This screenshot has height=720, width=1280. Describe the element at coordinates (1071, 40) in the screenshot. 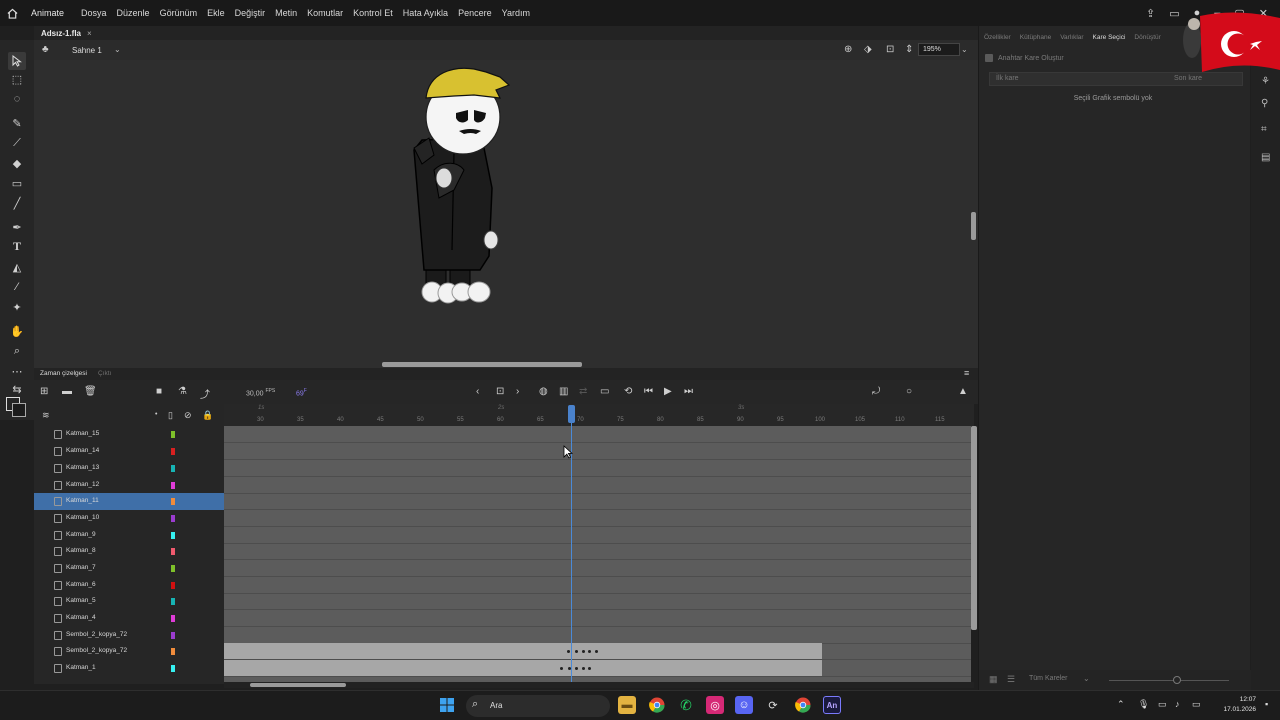

I see `tab-assets: Varlıklar` at that location.